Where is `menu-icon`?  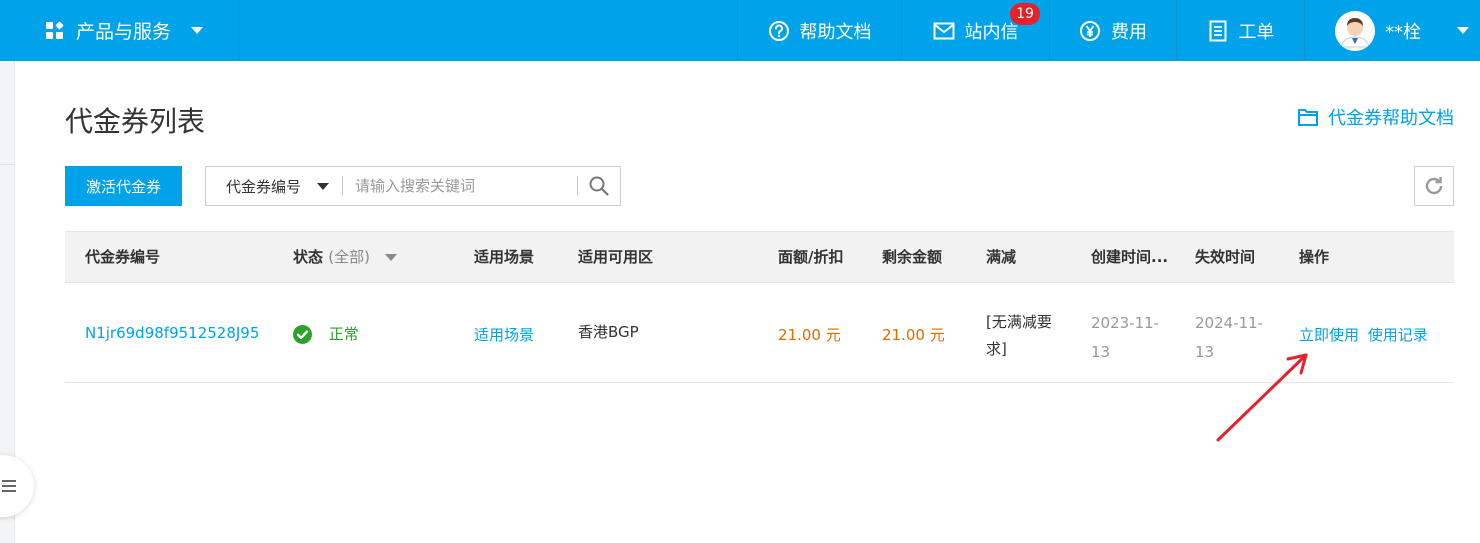
menu-icon is located at coordinates (9, 486).